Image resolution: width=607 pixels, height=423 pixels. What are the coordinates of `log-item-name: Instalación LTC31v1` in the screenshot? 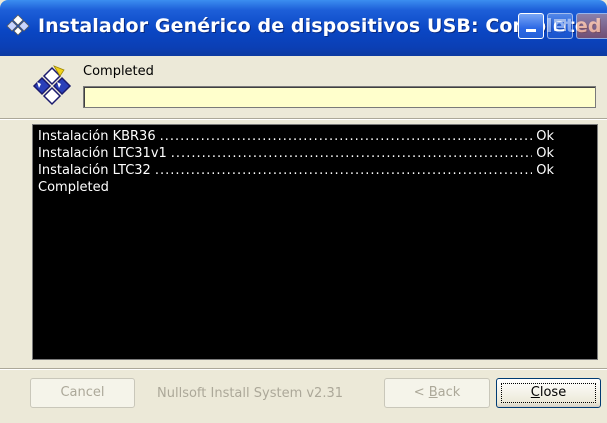 It's located at (102, 153).